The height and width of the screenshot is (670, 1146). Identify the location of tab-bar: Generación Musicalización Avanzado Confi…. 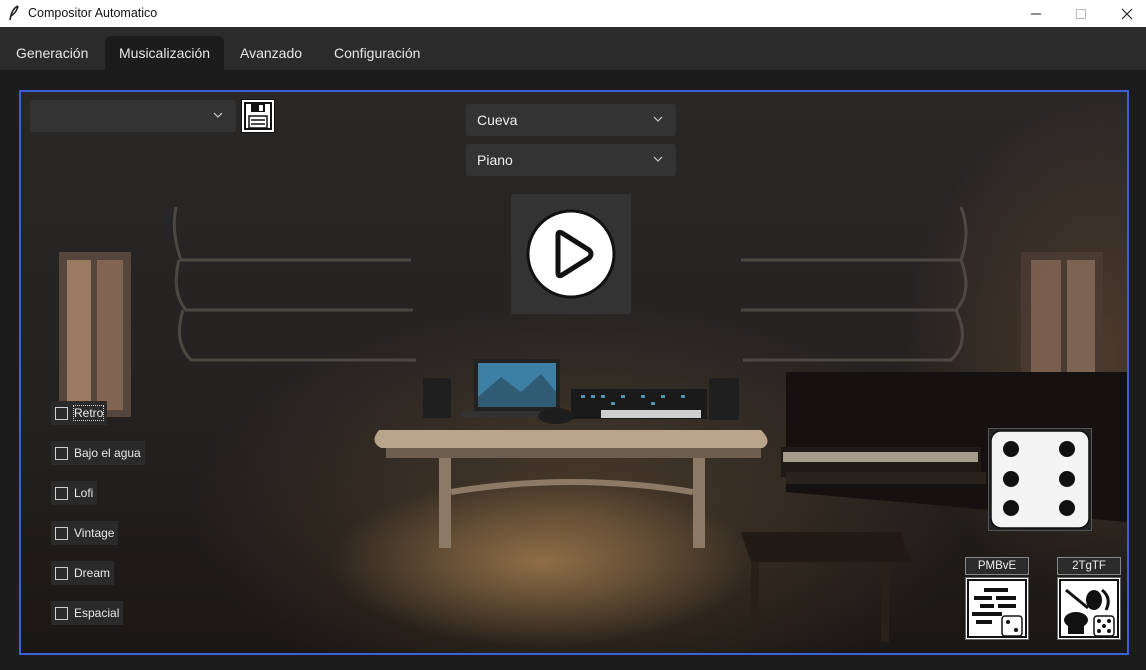
(573, 48).